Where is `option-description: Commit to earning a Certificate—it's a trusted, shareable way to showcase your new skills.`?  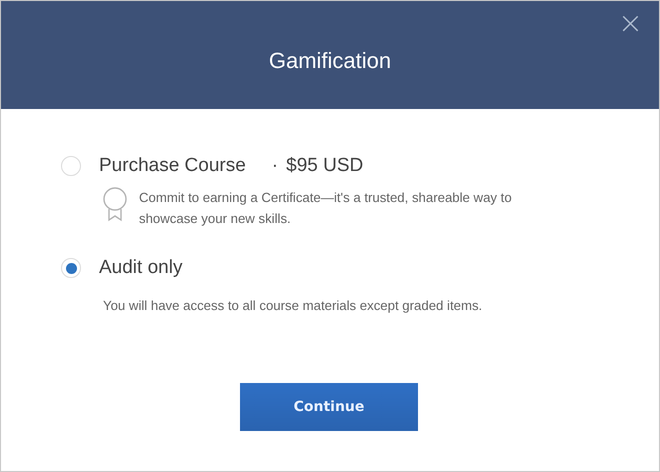
option-description: Commit to earning a Certificate—it's a trusted, shareable way to showcase your new skills. is located at coordinates (326, 208).